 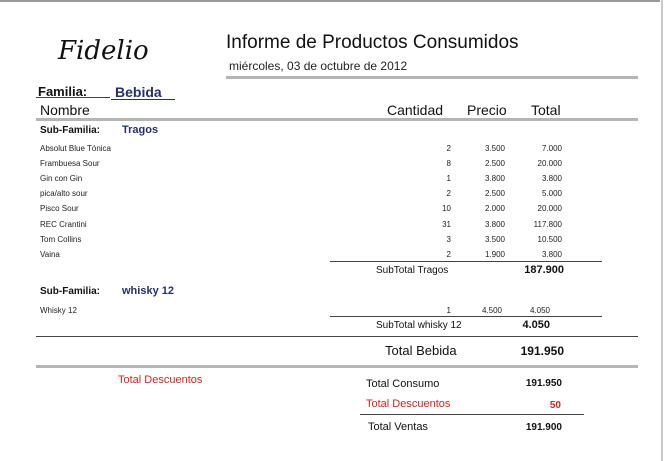 I want to click on familia-underline, so click(x=143, y=99).